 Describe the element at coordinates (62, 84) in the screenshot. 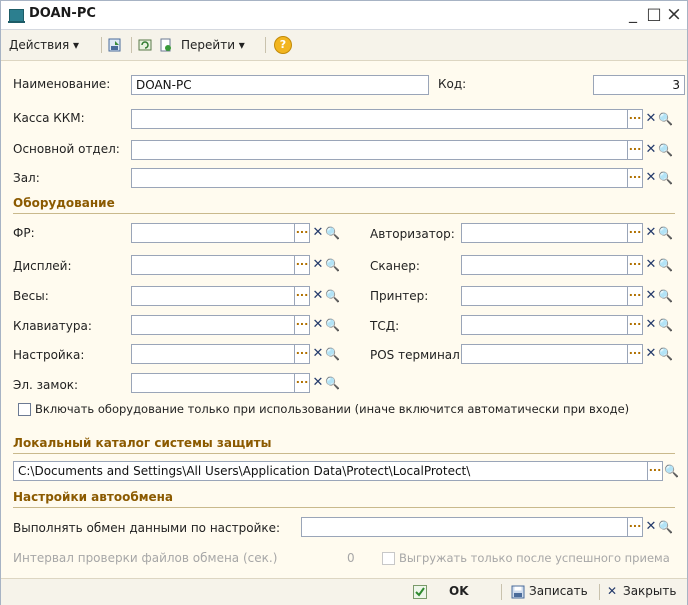

I see `name-label: Наименование:` at that location.